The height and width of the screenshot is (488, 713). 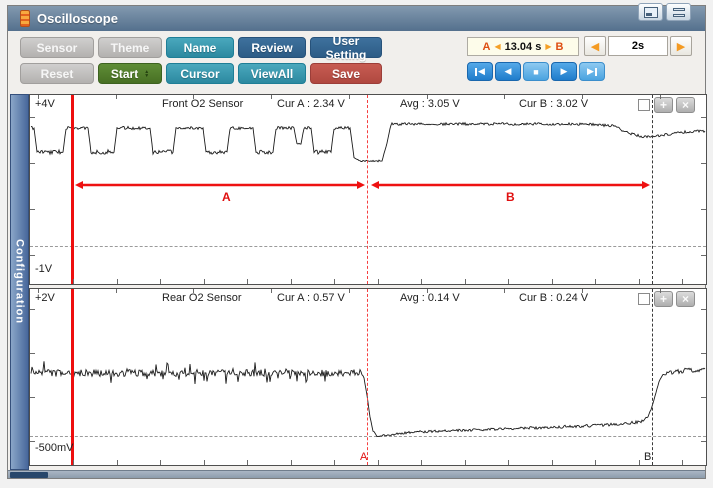 I want to click on start-spinner-icon: ▲ ▼, so click(x=147, y=73).